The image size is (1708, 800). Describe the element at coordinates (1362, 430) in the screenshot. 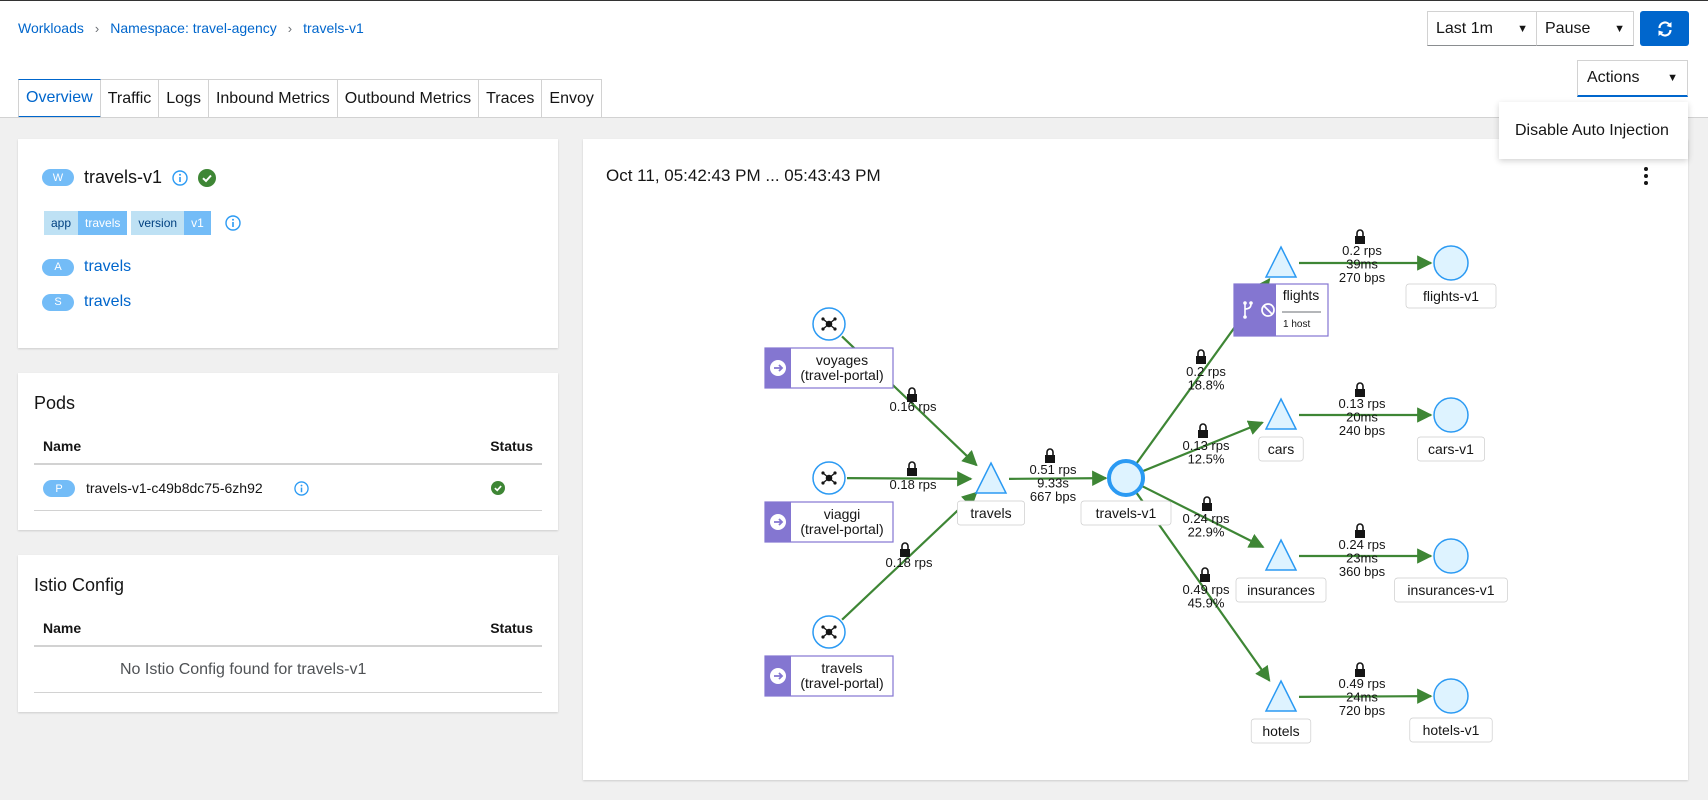

I see `edge-label-text: 240 bps` at that location.